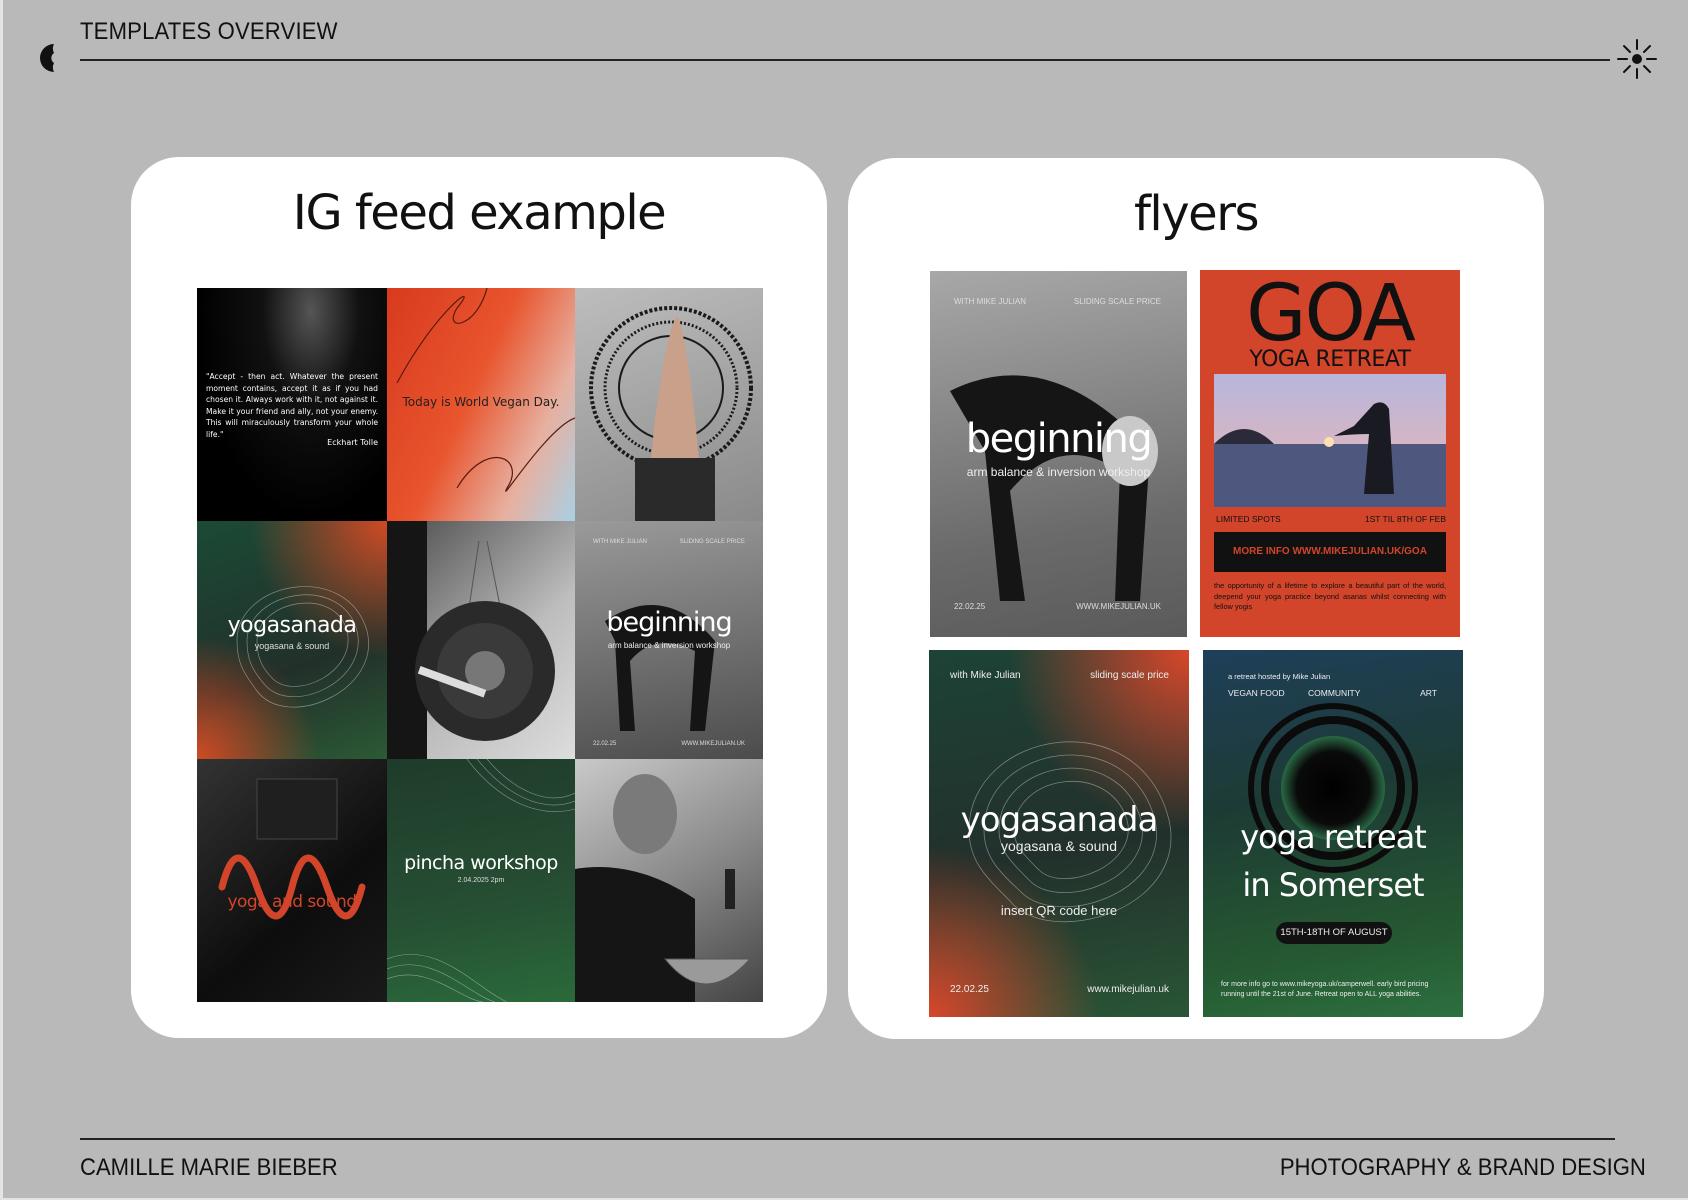  What do you see at coordinates (479, 213) in the screenshot?
I see `ig-feed-title: IG feed example` at bounding box center [479, 213].